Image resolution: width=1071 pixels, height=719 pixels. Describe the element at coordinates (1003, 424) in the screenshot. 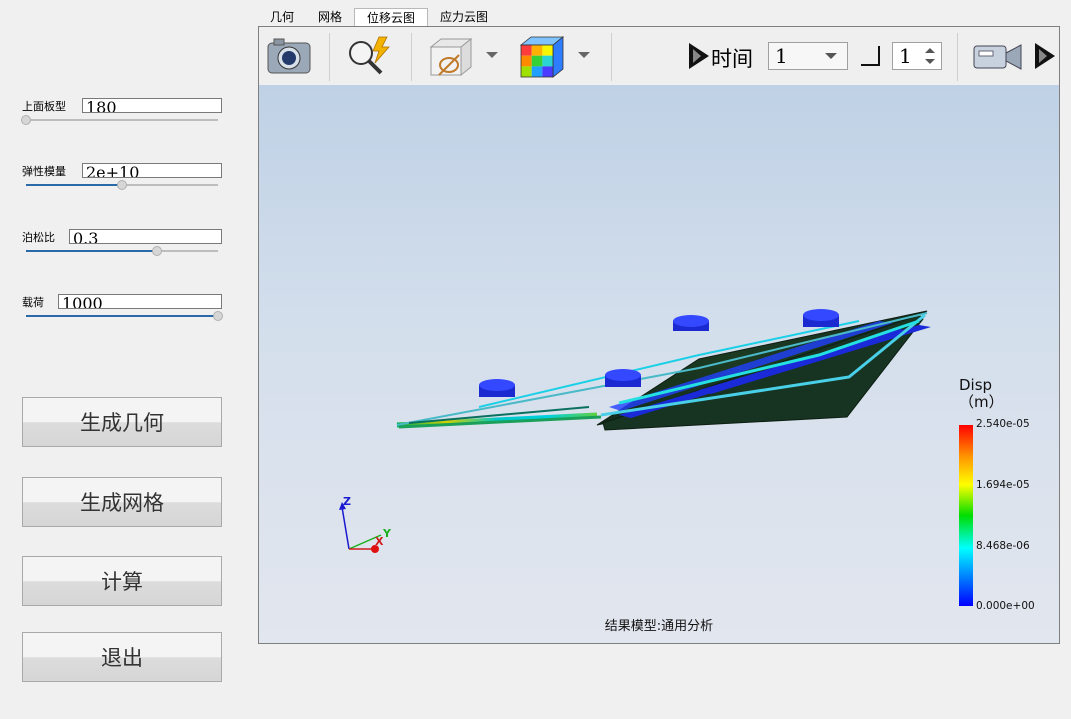

I see `legend-tick-max: 2.540e-05` at that location.